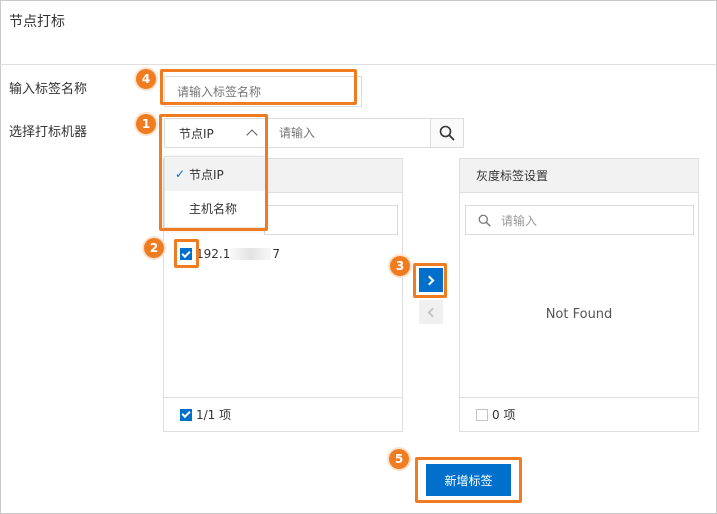  What do you see at coordinates (358, 64) in the screenshot?
I see `title-divider` at bounding box center [358, 64].